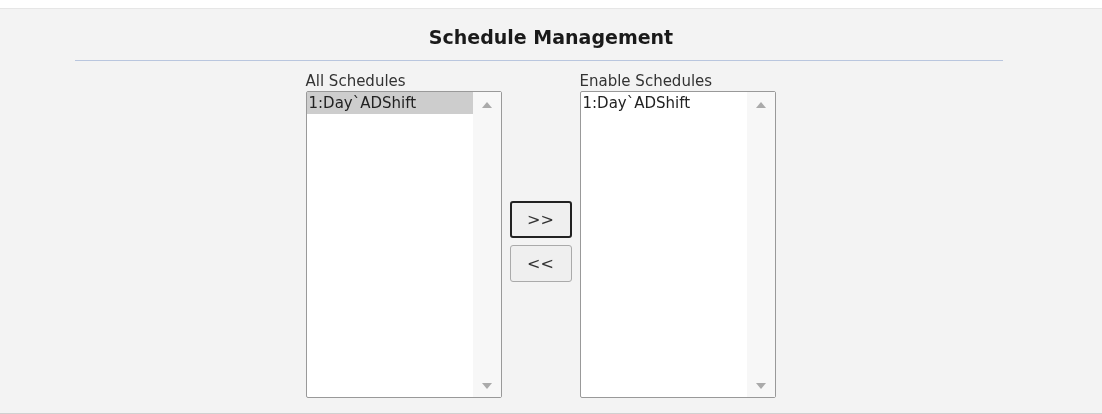  I want to click on move-button: >>, so click(540, 219).